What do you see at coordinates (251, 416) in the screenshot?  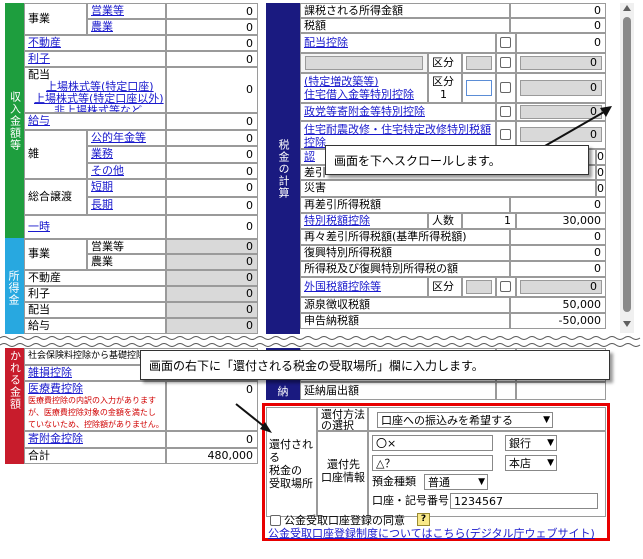 I see `refund-arrow-line` at bounding box center [251, 416].